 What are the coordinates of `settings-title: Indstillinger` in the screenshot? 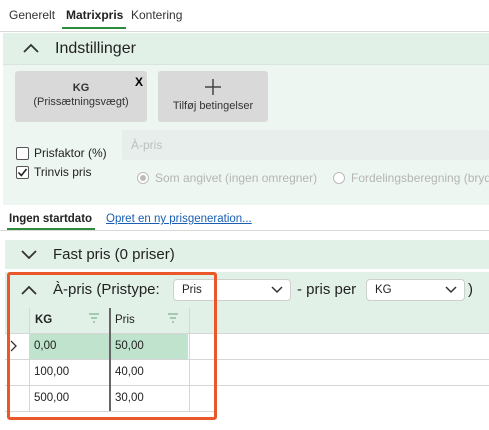 It's located at (95, 48).